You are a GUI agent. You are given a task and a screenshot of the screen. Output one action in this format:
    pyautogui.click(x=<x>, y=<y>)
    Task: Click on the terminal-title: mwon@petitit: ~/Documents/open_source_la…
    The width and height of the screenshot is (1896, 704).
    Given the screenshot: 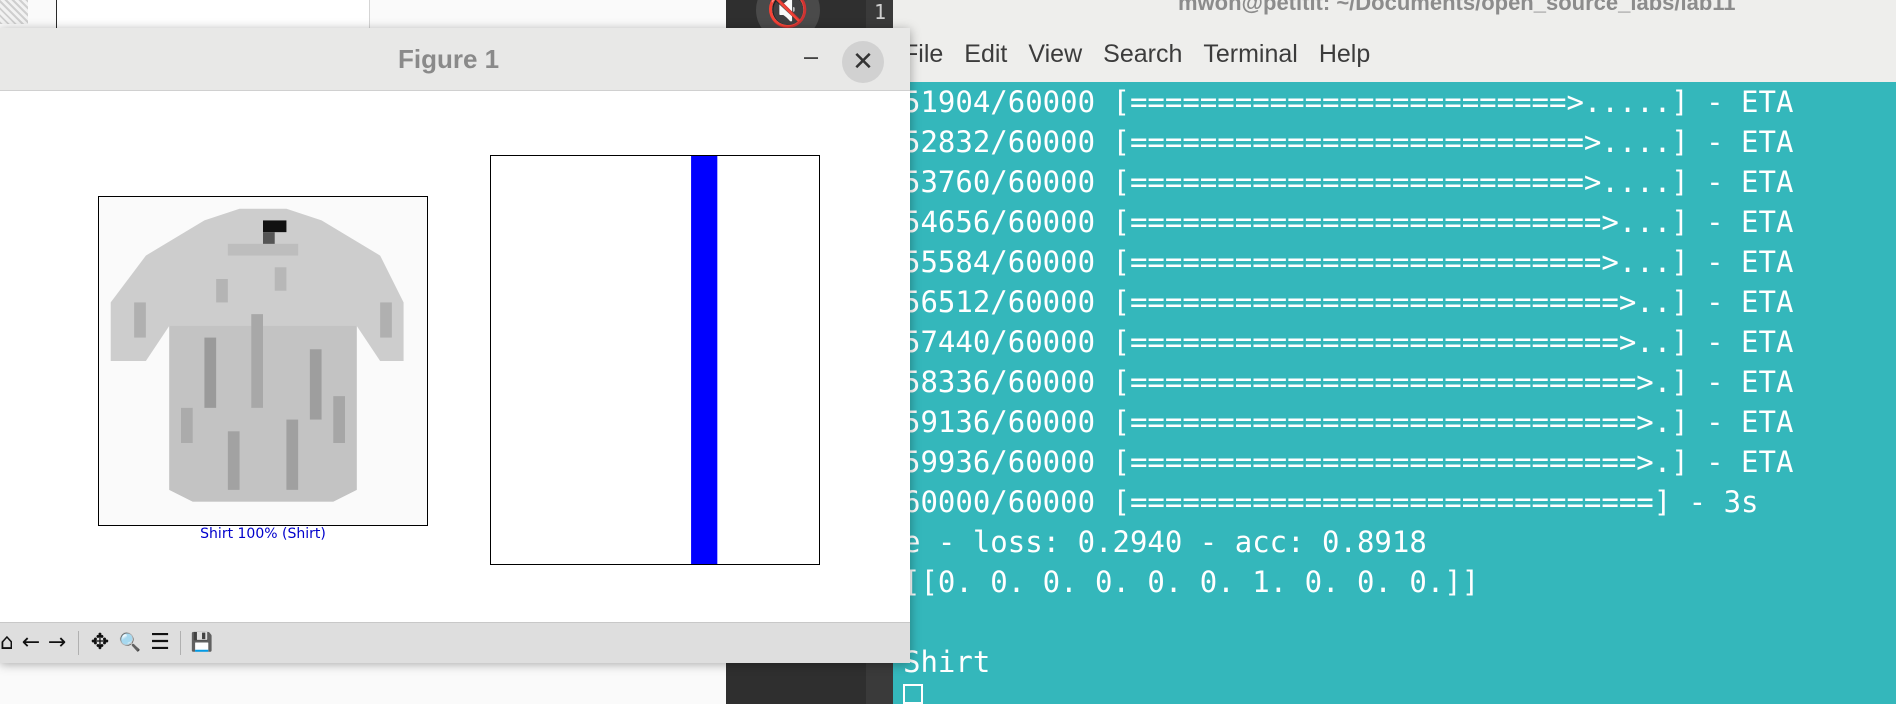 What is the action you would take?
    pyautogui.click(x=1457, y=7)
    